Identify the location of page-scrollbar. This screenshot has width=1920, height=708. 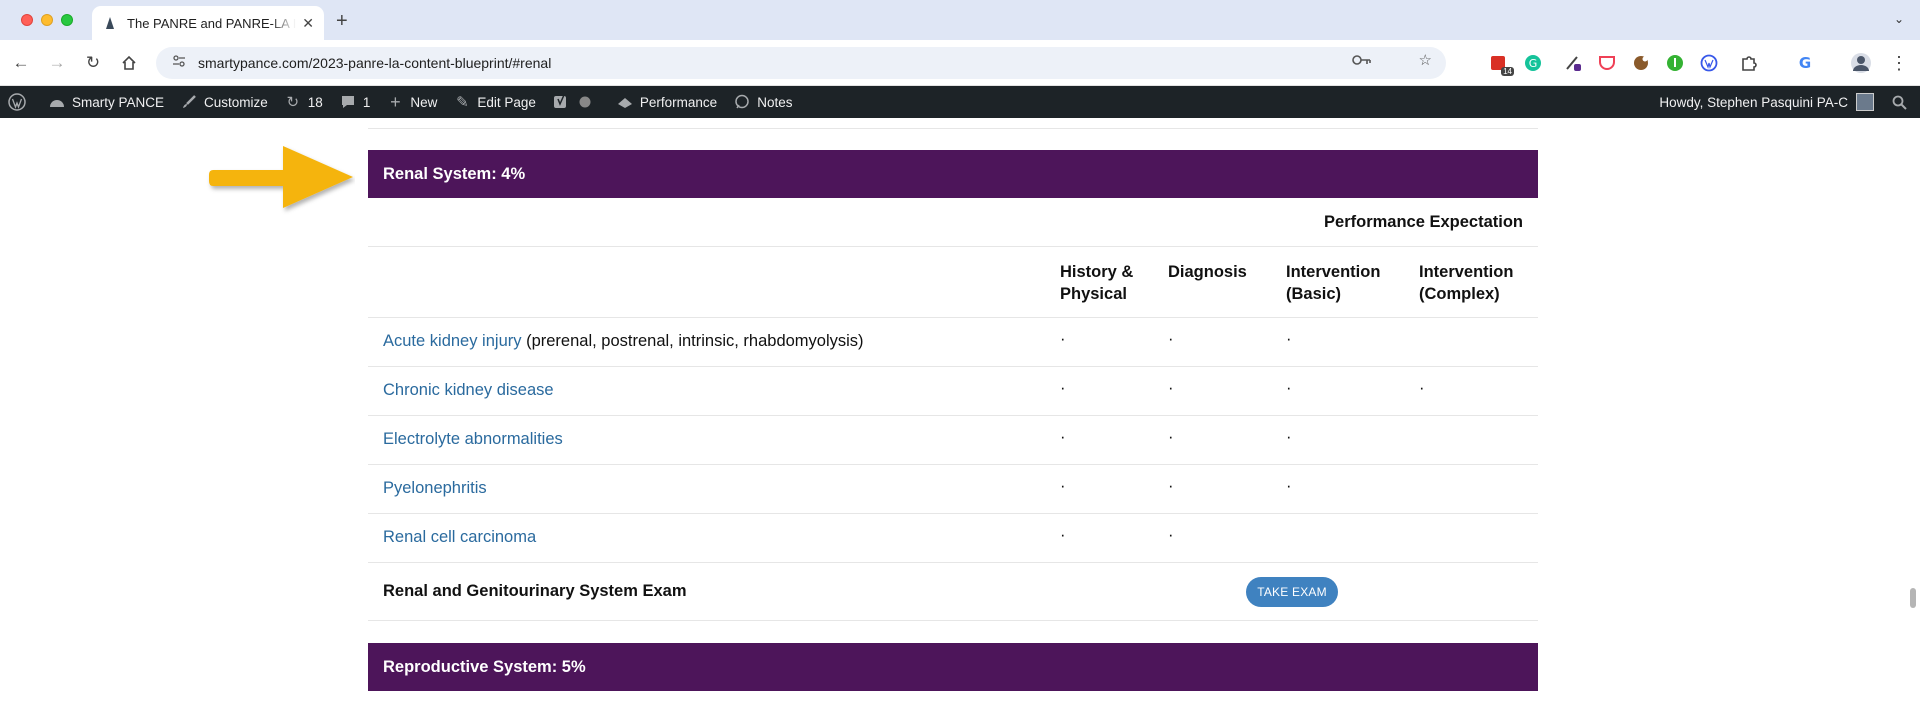
(1913, 598).